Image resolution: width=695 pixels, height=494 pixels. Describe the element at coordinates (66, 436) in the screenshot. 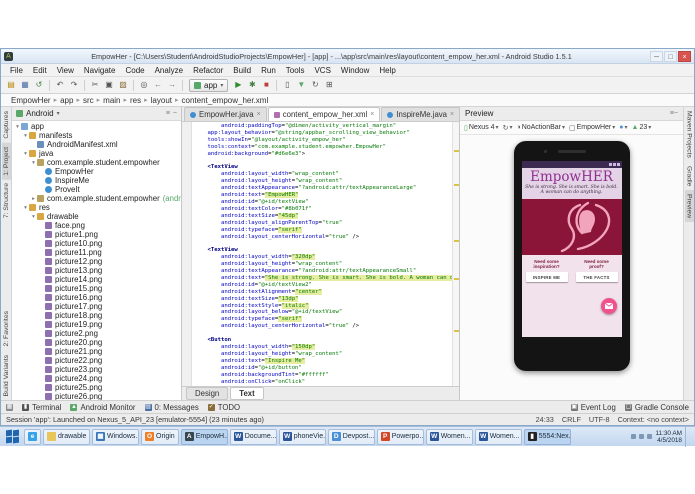

I see `file-explorer-button: drawable` at that location.